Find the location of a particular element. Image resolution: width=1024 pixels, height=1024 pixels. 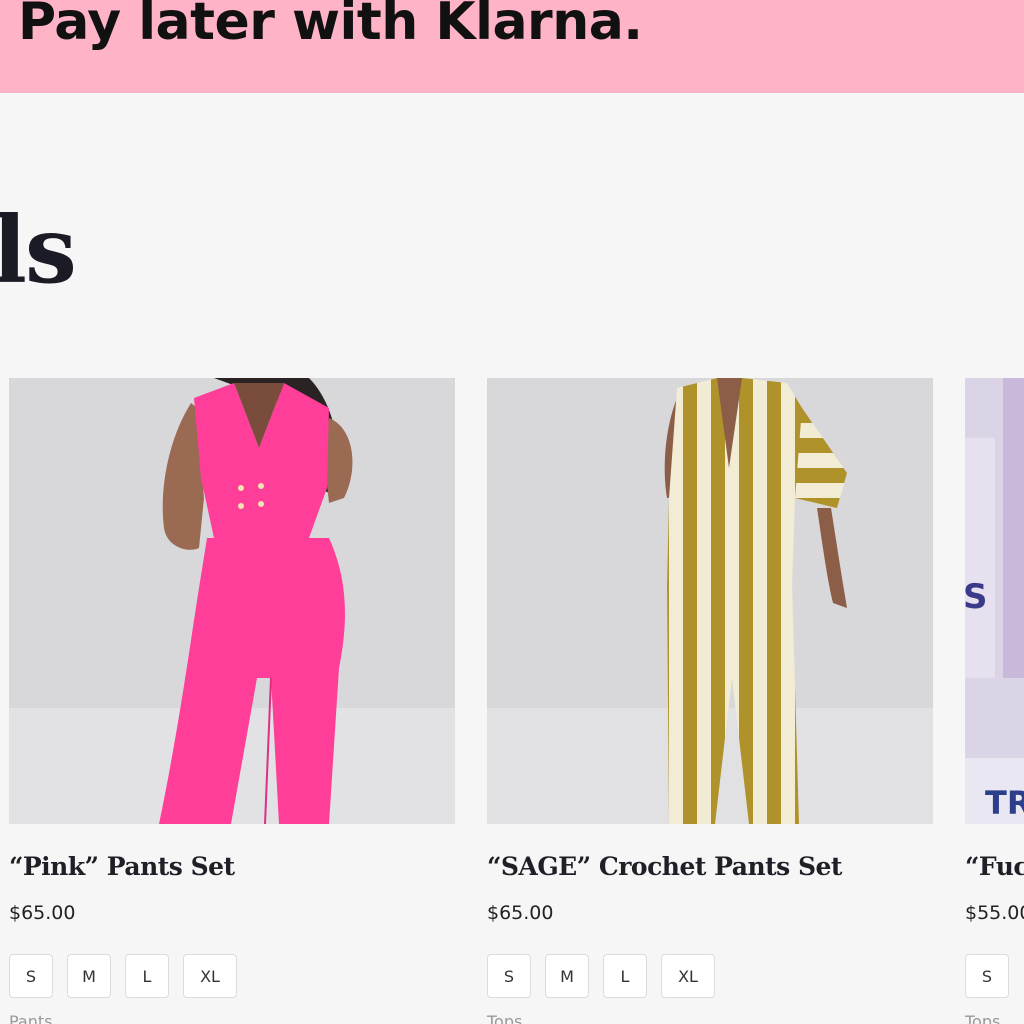

product-category: Pants is located at coordinates (31, 1018).